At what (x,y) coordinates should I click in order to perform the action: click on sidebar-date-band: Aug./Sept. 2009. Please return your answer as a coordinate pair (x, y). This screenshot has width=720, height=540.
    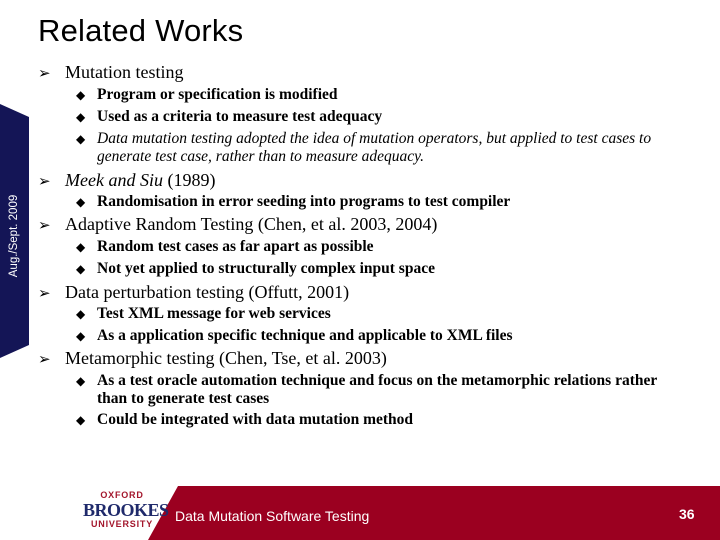
    Looking at the image, I should click on (14, 231).